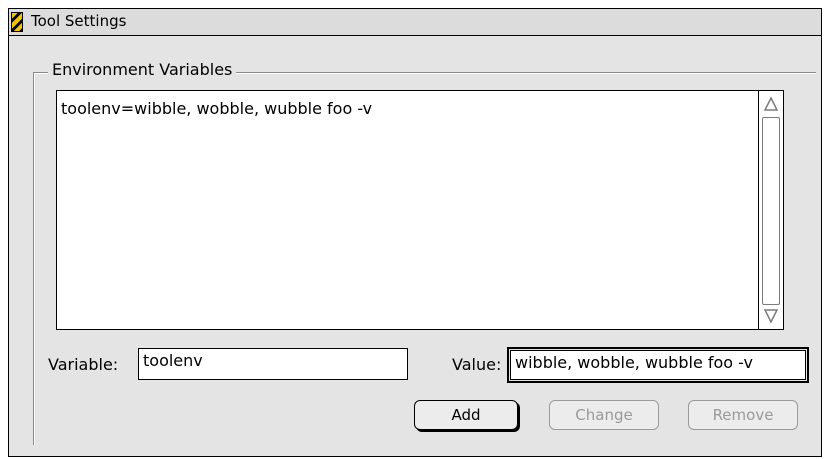 The height and width of the screenshot is (459, 828). Describe the element at coordinates (771, 316) in the screenshot. I see `scroll-down-arrow-icon` at that location.